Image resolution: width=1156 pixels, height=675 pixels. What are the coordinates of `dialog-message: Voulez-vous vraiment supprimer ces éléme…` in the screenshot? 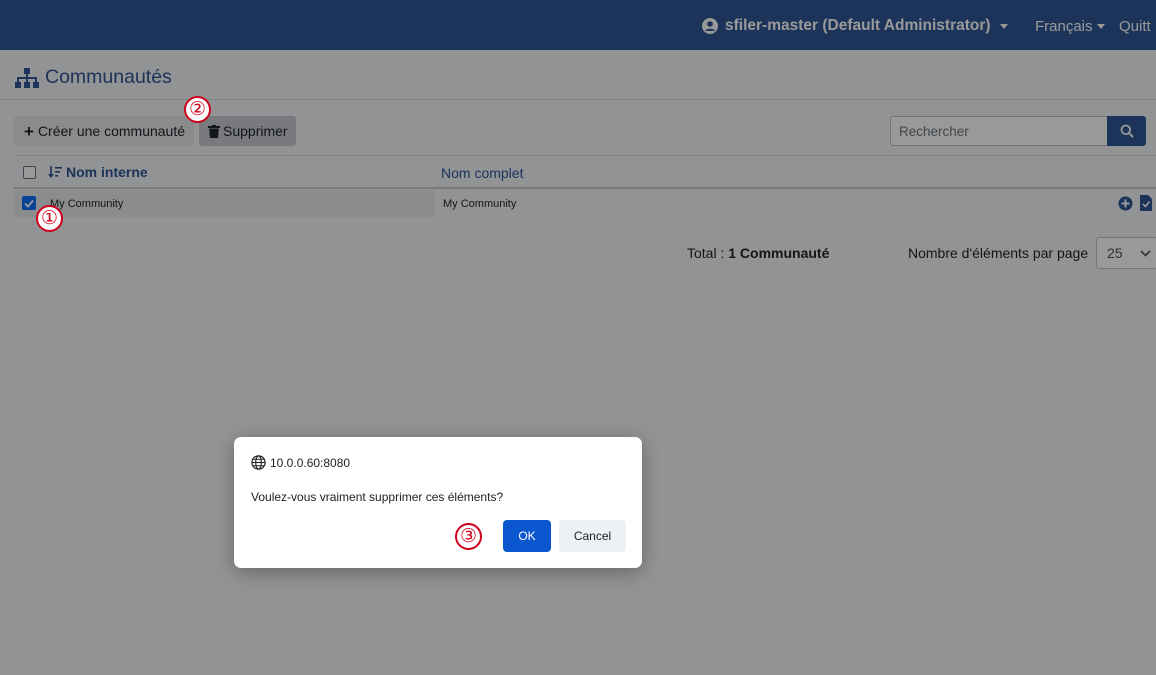 It's located at (377, 497).